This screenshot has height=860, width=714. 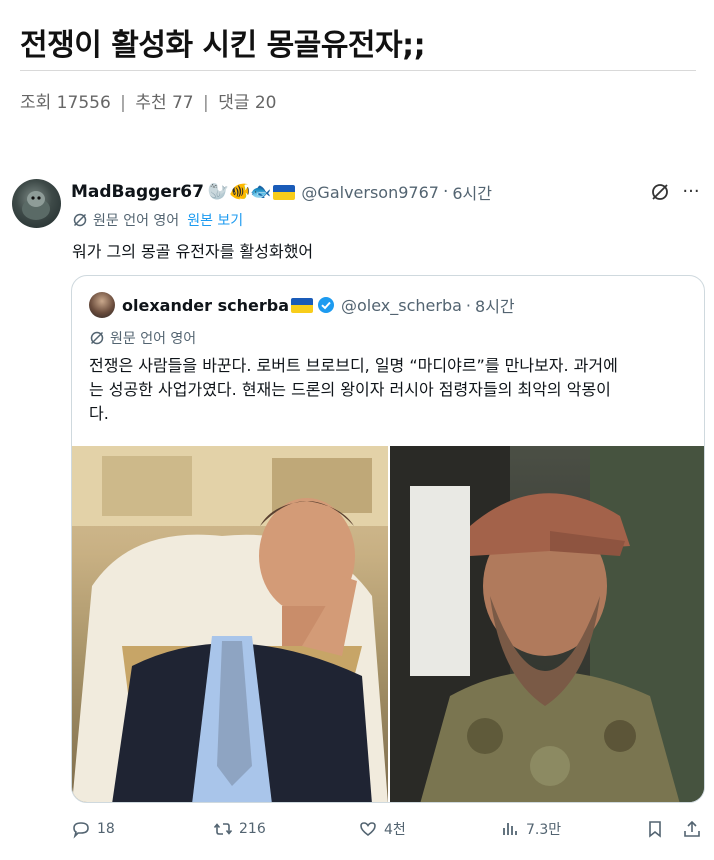 What do you see at coordinates (382, 829) in the screenshot?
I see `like-button: 4천` at bounding box center [382, 829].